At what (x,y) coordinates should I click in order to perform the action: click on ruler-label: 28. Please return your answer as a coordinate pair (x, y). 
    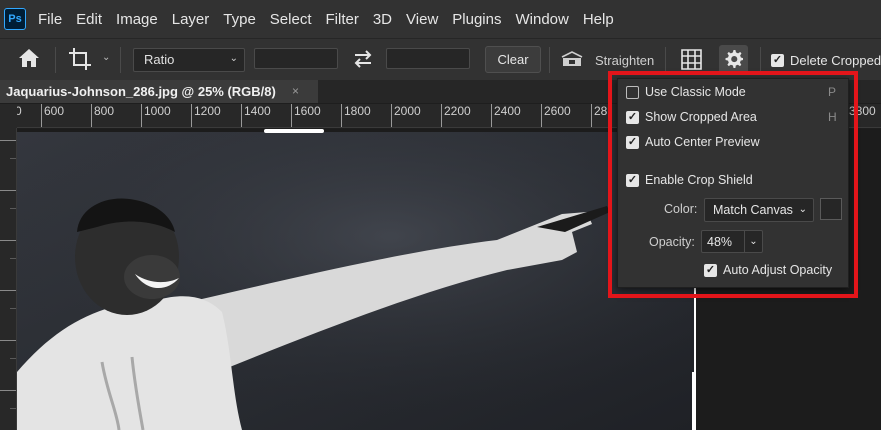
    Looking at the image, I should click on (599, 115).